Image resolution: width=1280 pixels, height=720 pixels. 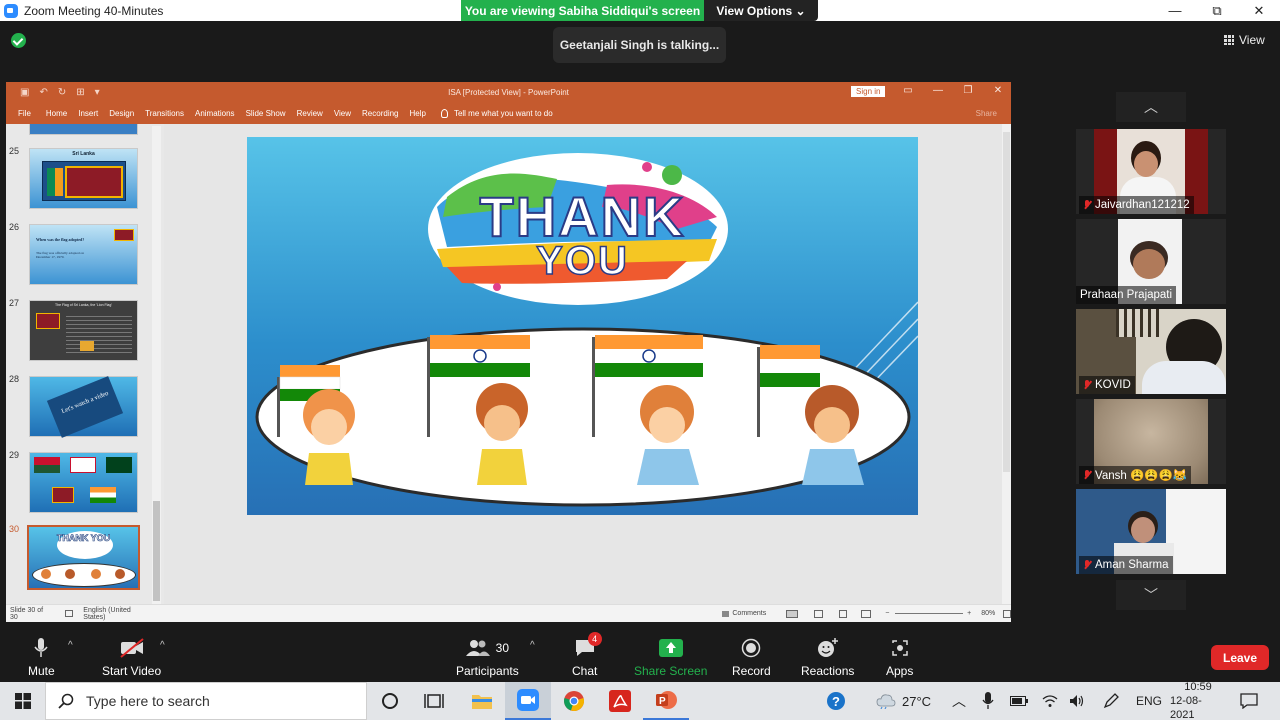 What do you see at coordinates (418, 113) in the screenshot?
I see `tab-help: Help` at bounding box center [418, 113].